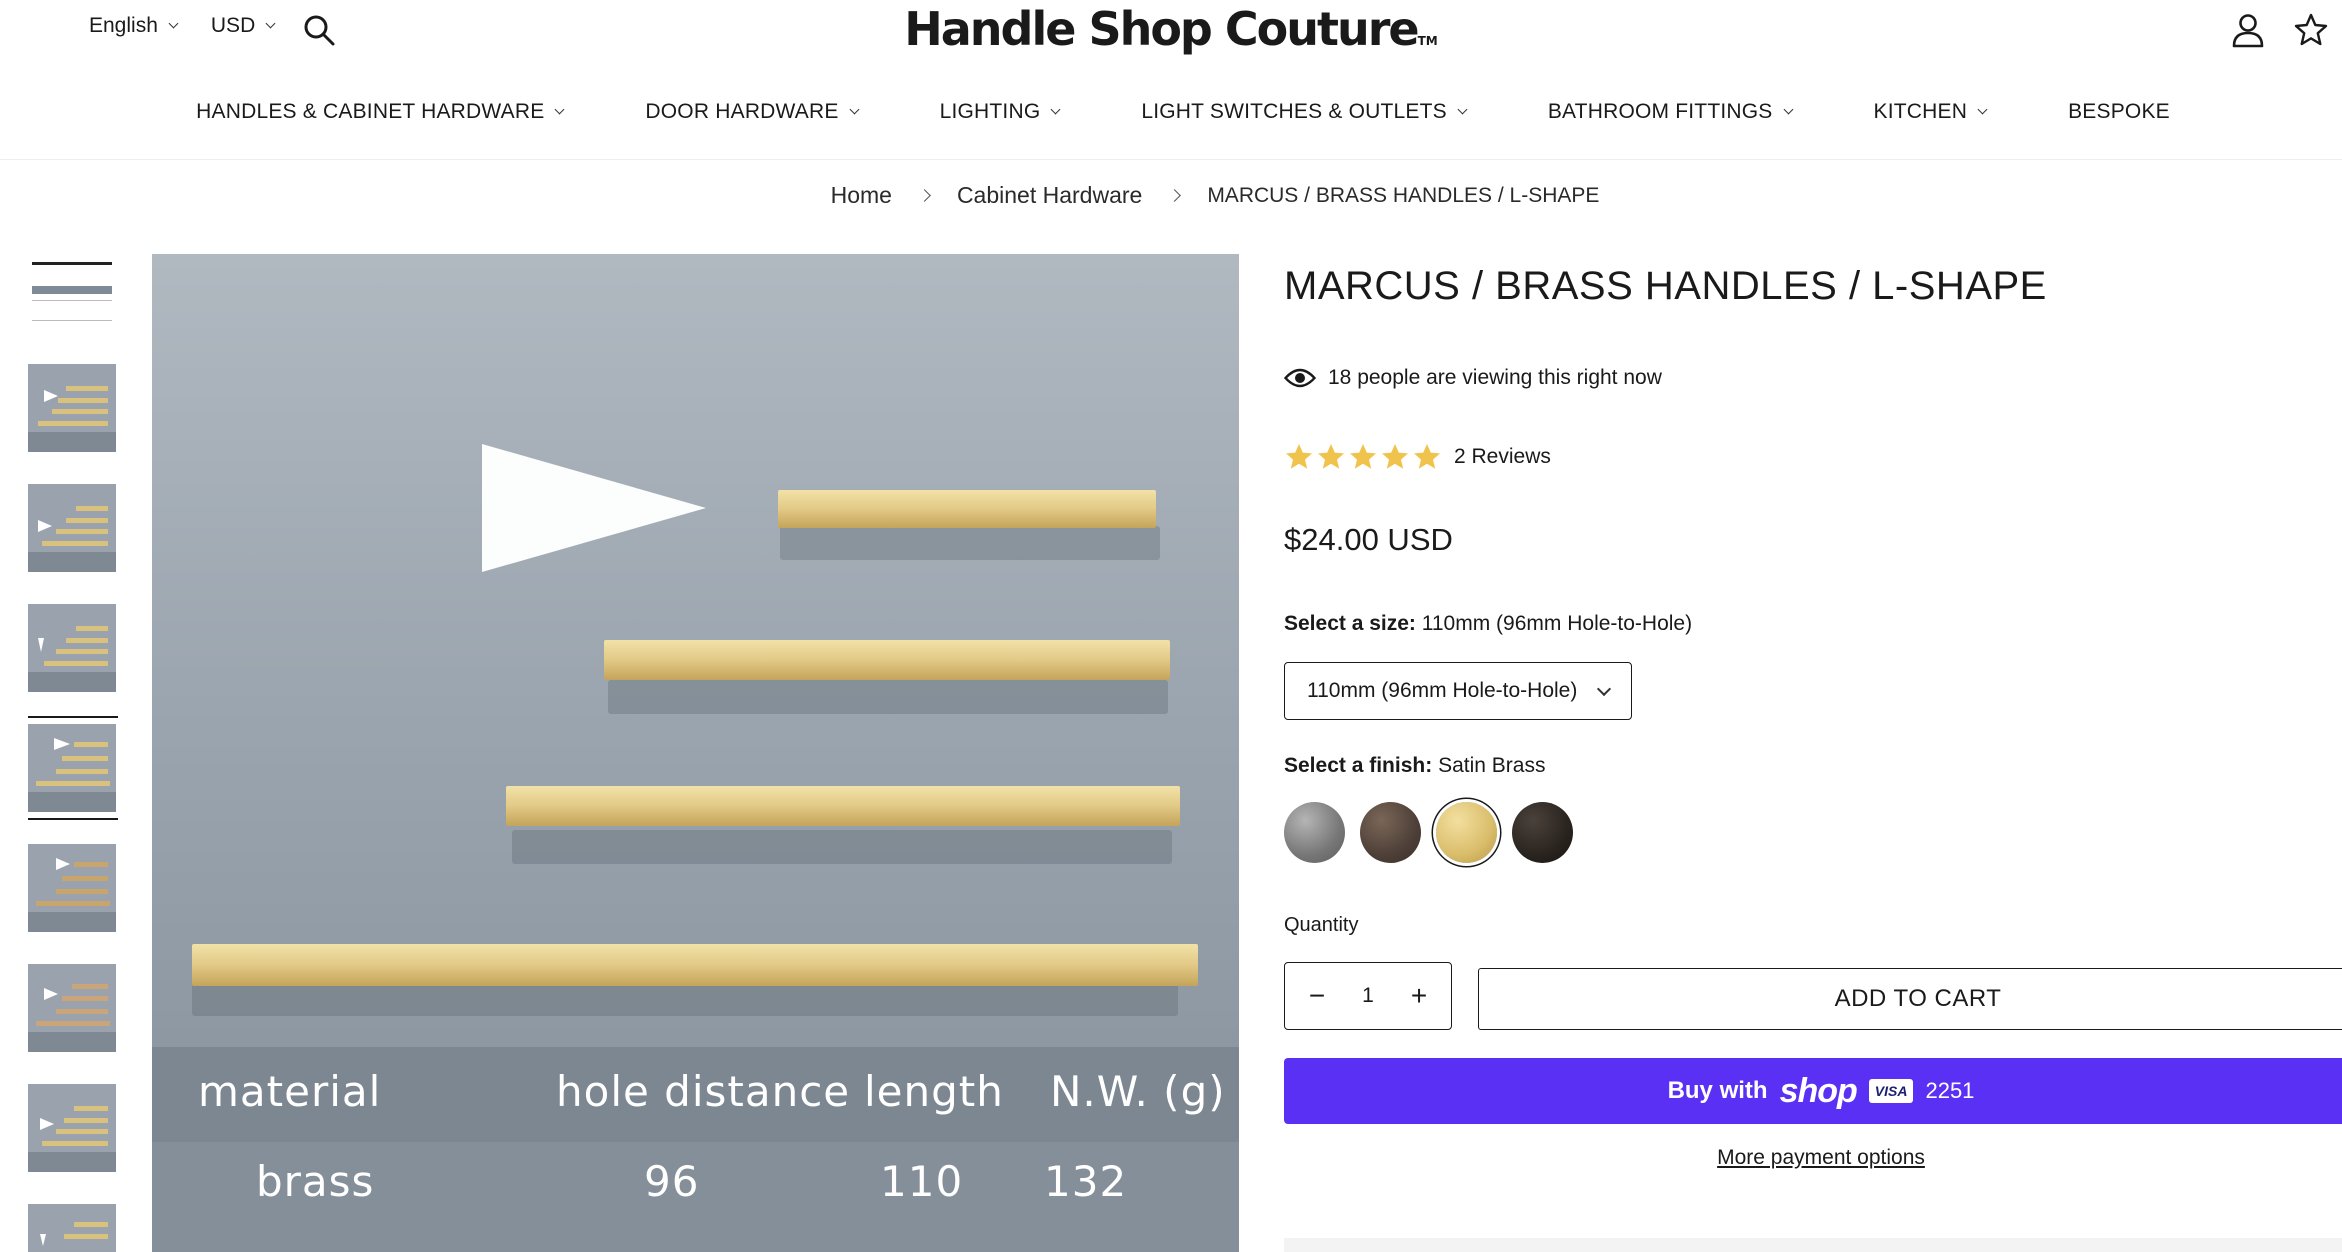 The width and height of the screenshot is (2342, 1252). I want to click on nav-item-kitchen: KITCHEN, so click(1930, 112).